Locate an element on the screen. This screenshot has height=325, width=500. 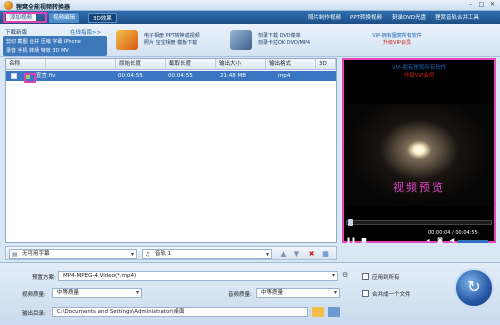
window-title: 狸窝全能视频转换器 is located at coordinates (43, 7).